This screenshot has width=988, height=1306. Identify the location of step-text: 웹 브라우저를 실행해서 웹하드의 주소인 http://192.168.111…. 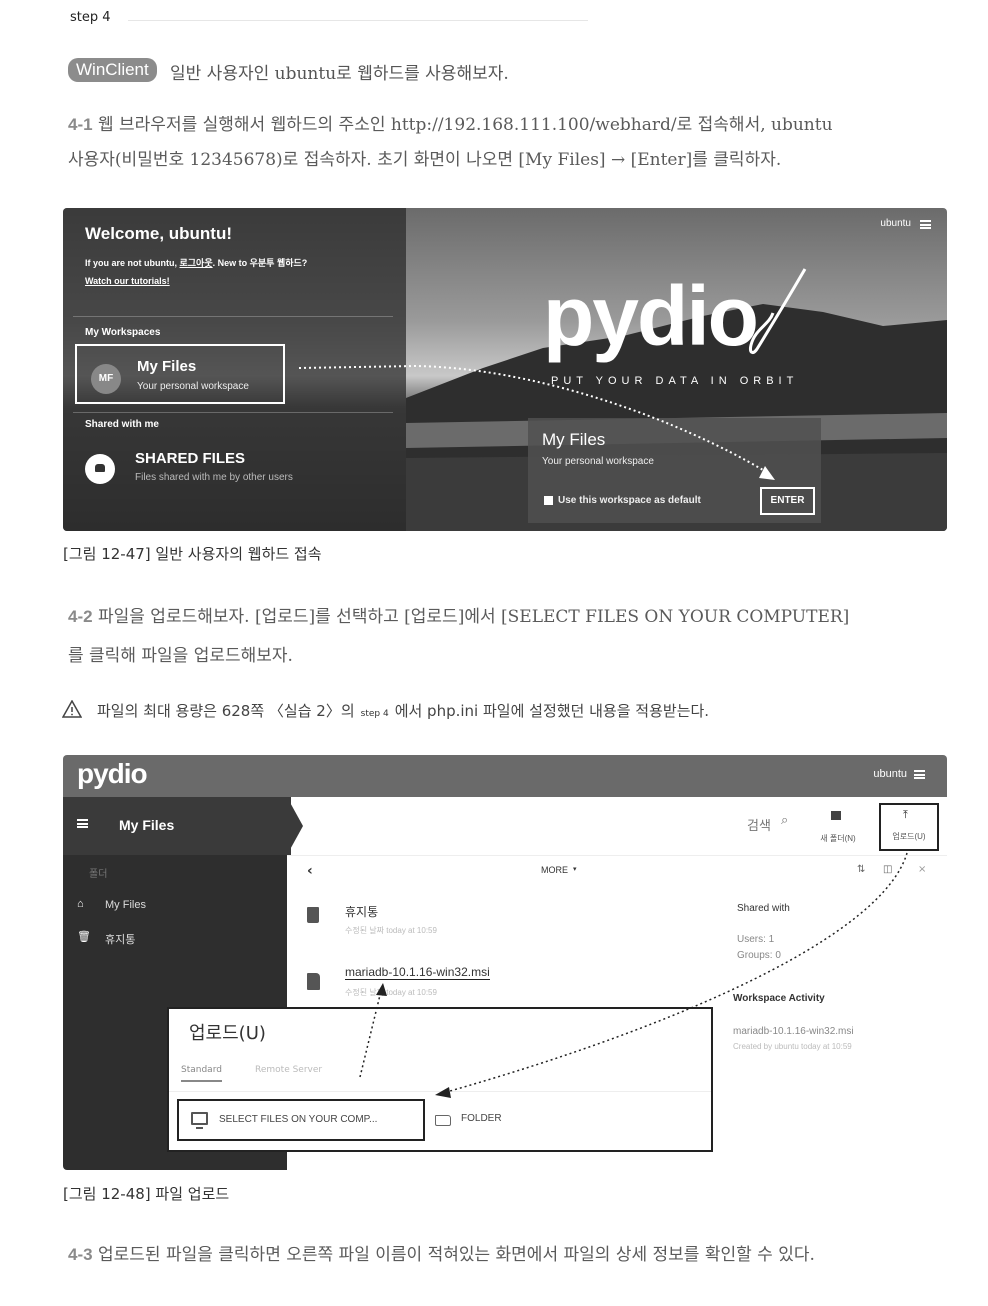
(465, 125).